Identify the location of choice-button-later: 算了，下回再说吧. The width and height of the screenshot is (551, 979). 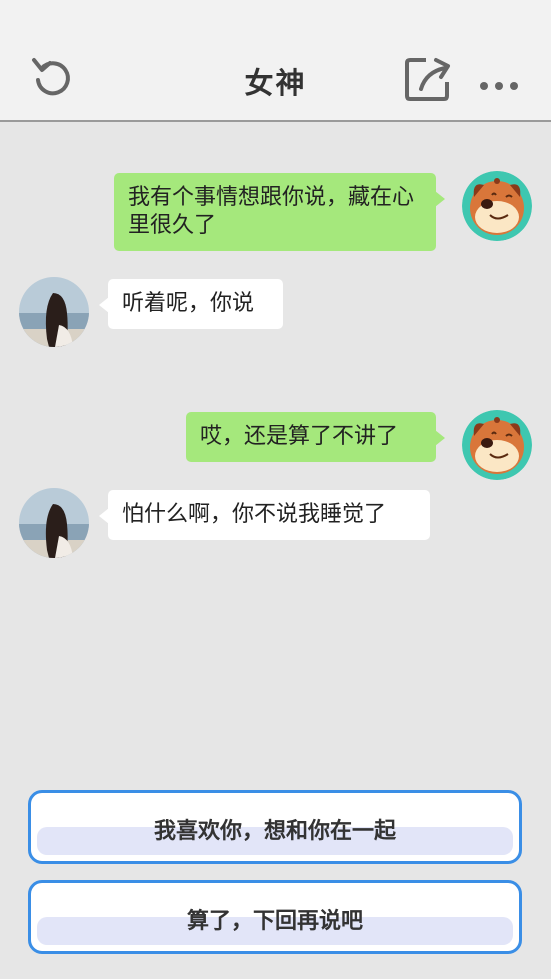
(275, 917).